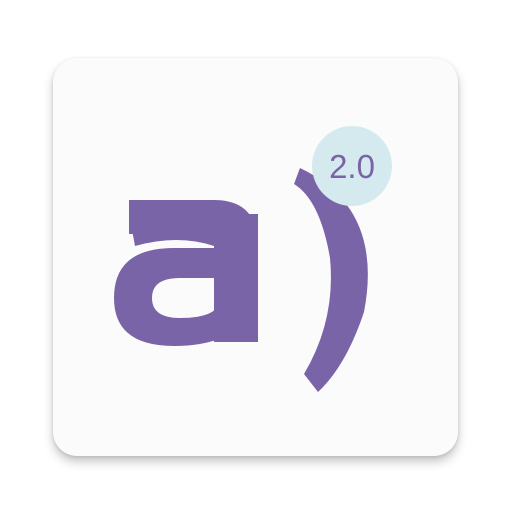  I want to click on letter-a-glyph, so click(186, 273).